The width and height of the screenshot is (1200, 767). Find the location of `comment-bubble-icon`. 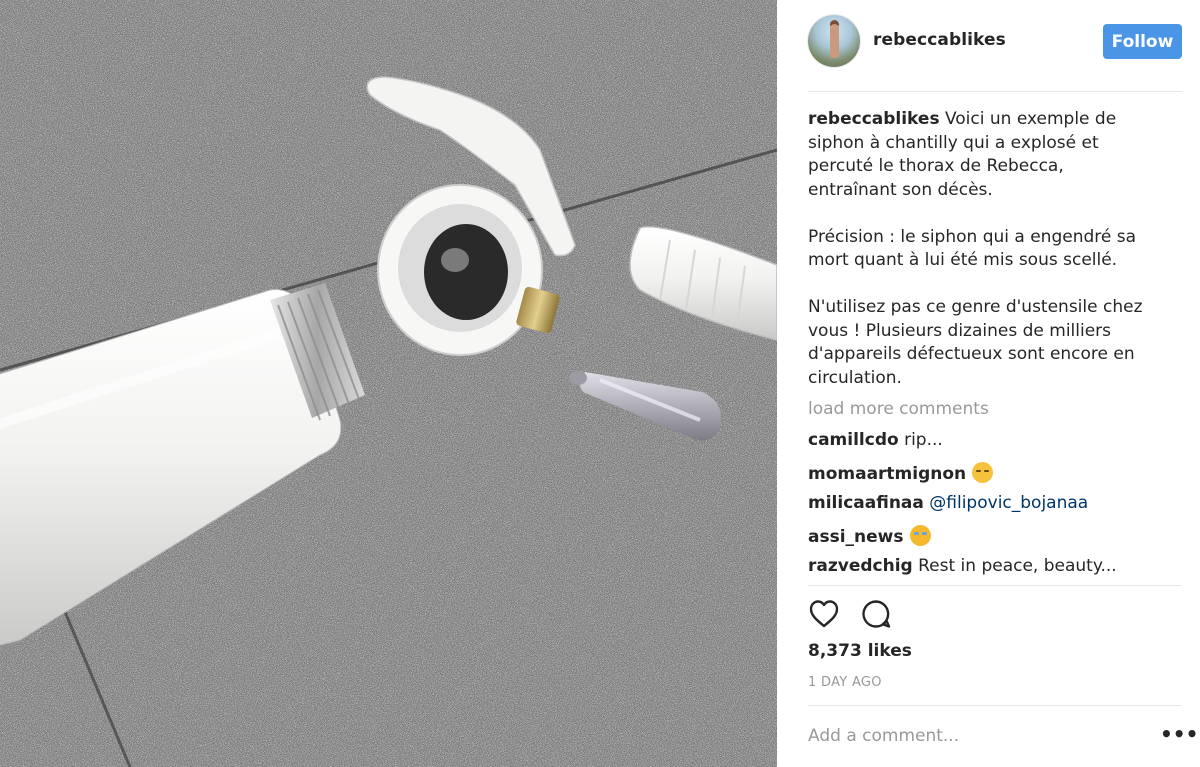

comment-bubble-icon is located at coordinates (876, 614).